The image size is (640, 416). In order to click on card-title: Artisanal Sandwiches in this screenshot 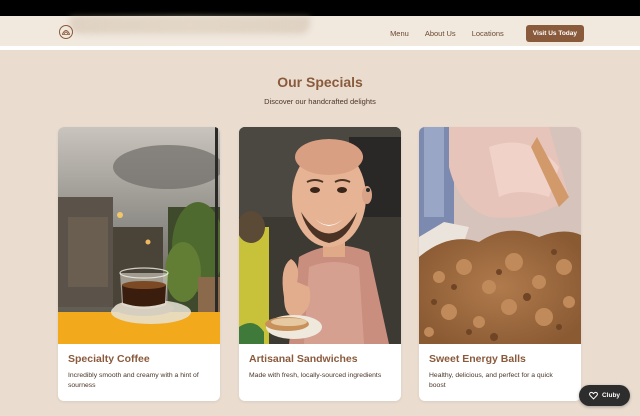, I will do `click(303, 359)`.